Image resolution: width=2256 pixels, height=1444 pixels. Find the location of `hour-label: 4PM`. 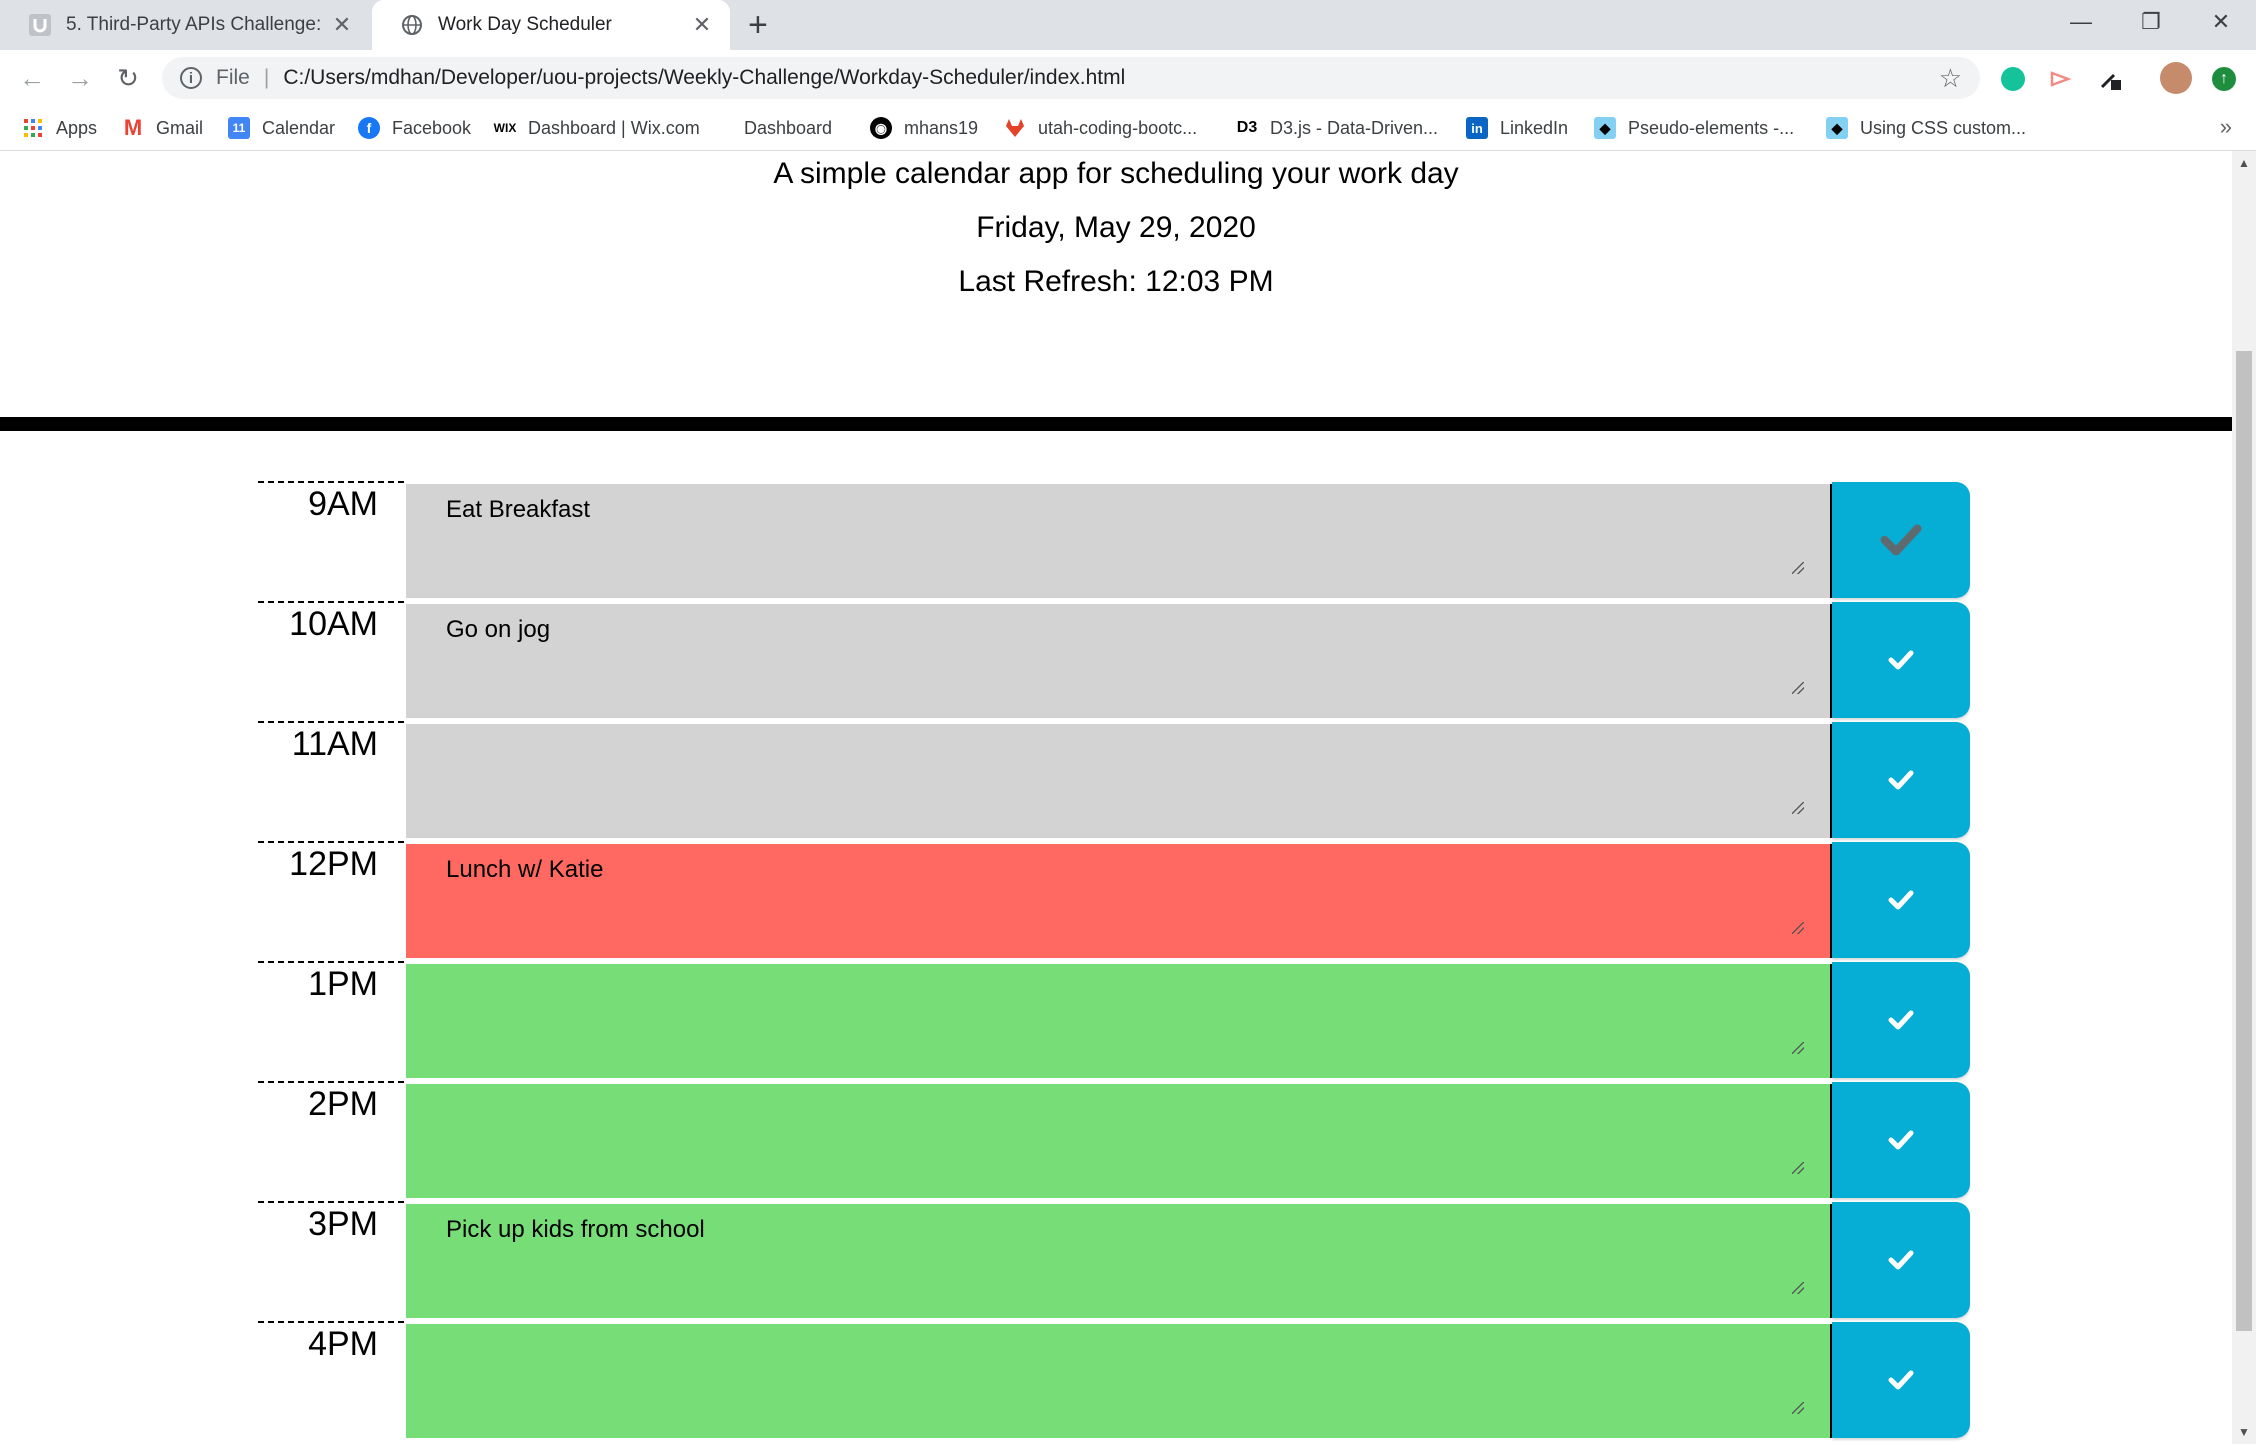

hour-label: 4PM is located at coordinates (331, 1381).